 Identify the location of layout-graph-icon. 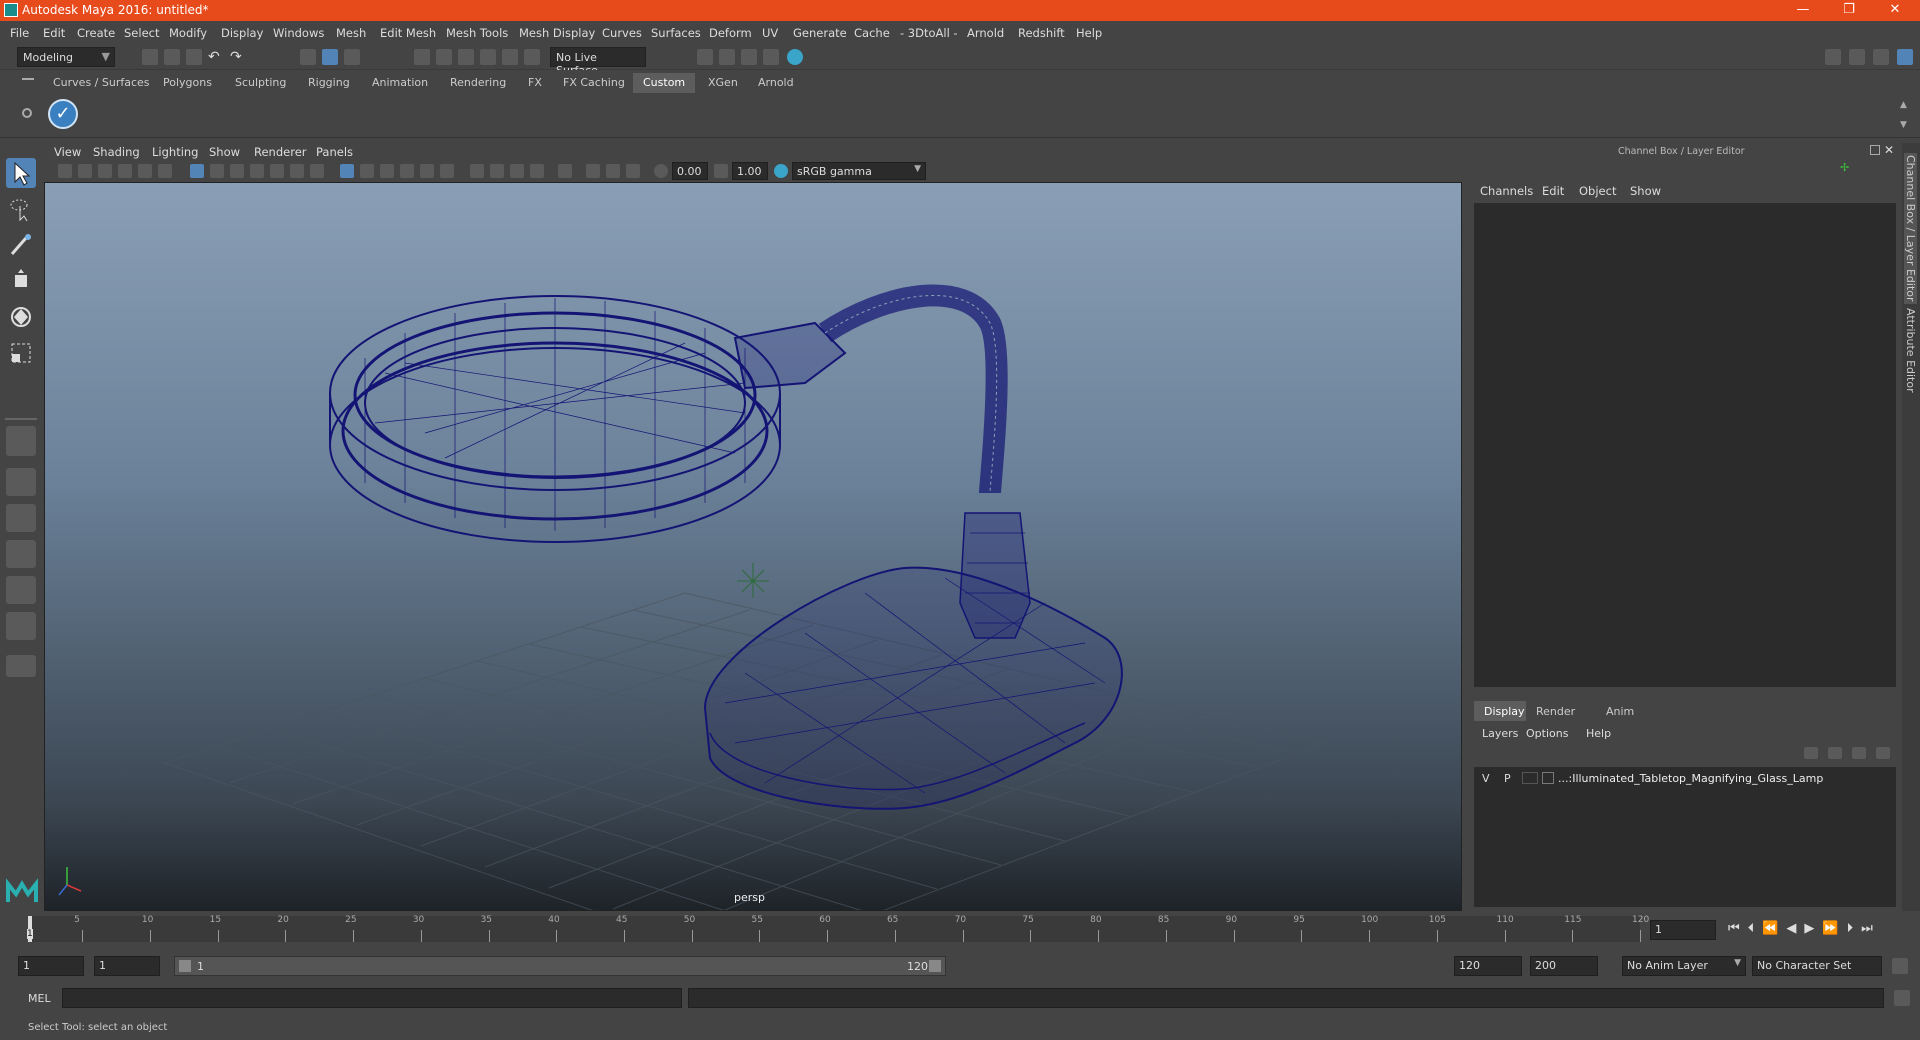
(21, 626).